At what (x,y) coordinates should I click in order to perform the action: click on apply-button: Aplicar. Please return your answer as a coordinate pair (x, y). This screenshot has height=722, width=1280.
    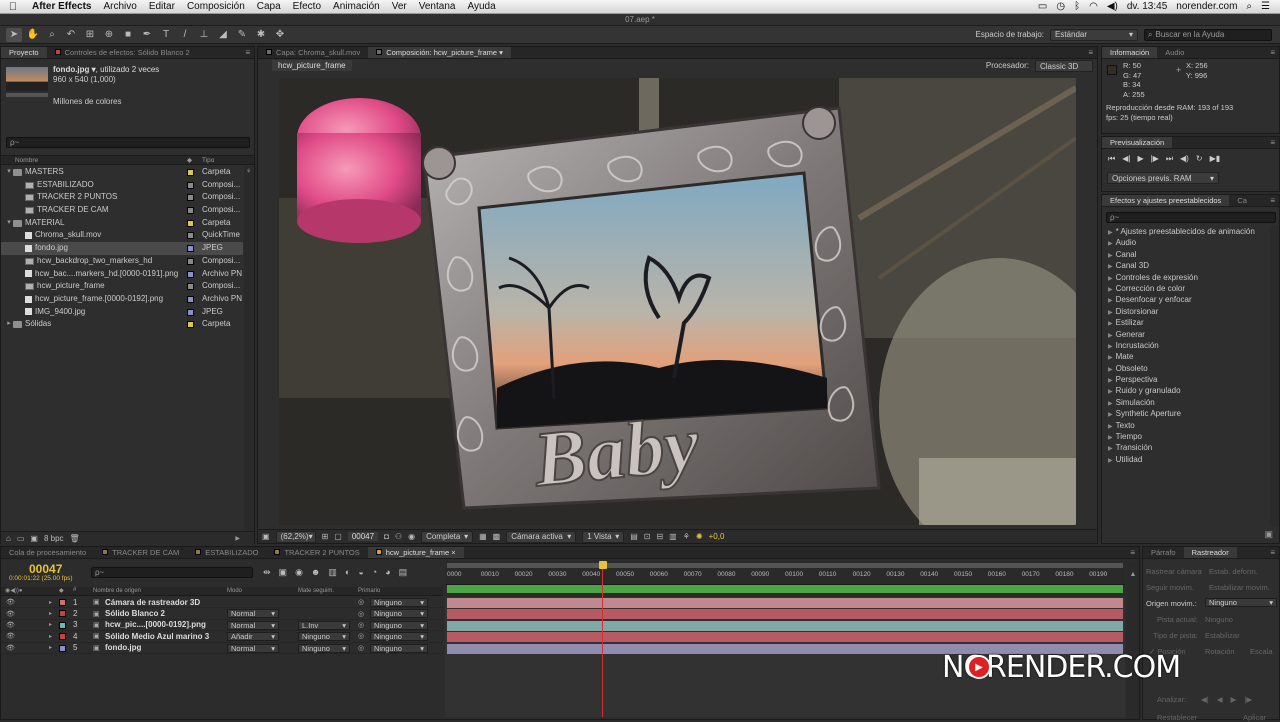
    Looking at the image, I should click on (1254, 717).